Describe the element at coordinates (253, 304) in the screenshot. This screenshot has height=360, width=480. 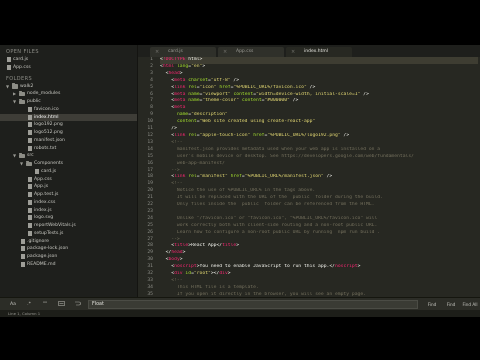
I see `find-input: Float` at that location.